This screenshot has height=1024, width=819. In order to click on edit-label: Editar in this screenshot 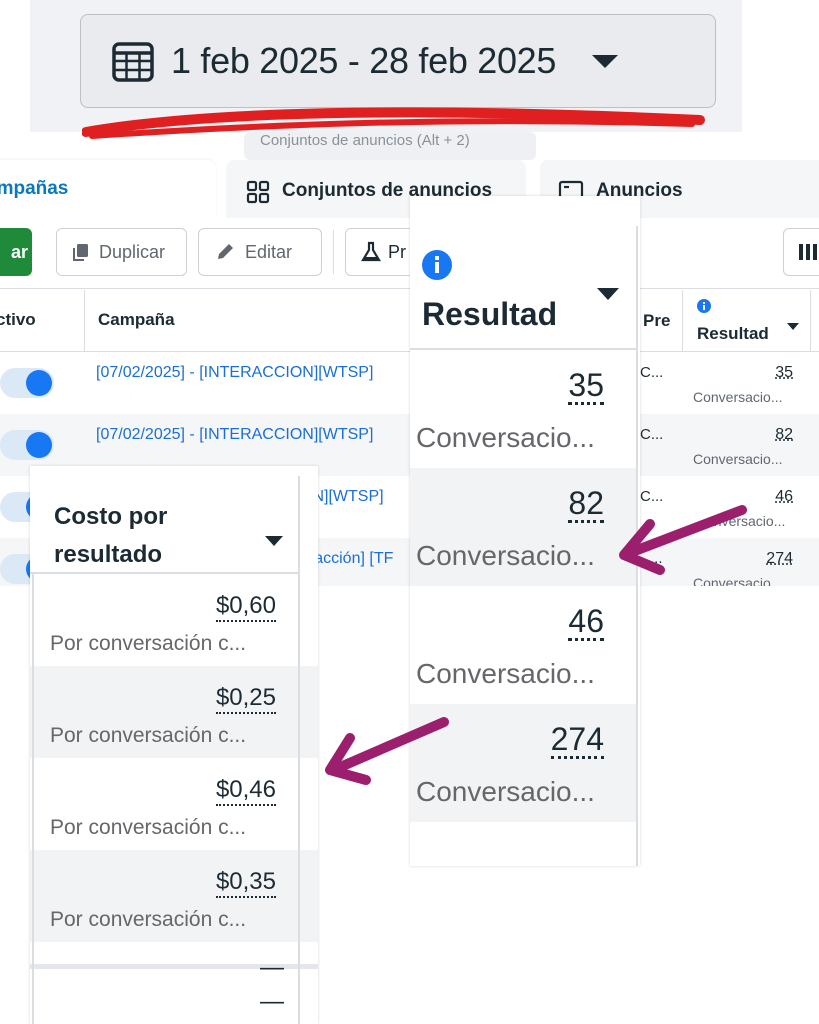, I will do `click(269, 251)`.